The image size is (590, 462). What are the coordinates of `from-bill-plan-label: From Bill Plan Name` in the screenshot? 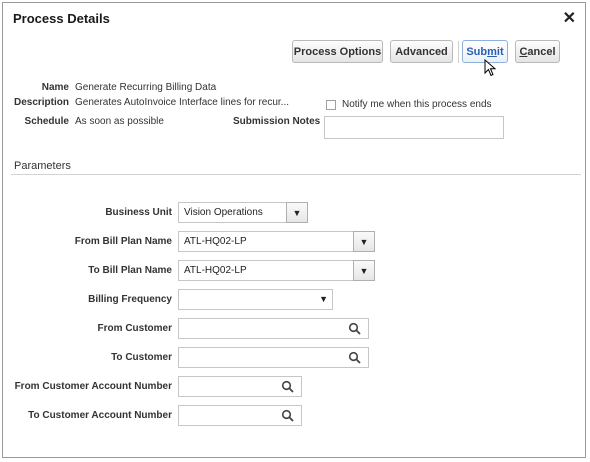 It's located at (123, 241).